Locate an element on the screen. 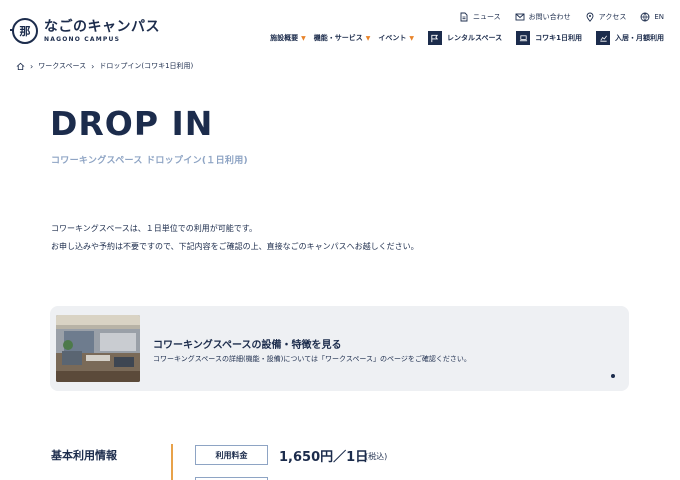 The image size is (680, 480). document-icon is located at coordinates (464, 17).